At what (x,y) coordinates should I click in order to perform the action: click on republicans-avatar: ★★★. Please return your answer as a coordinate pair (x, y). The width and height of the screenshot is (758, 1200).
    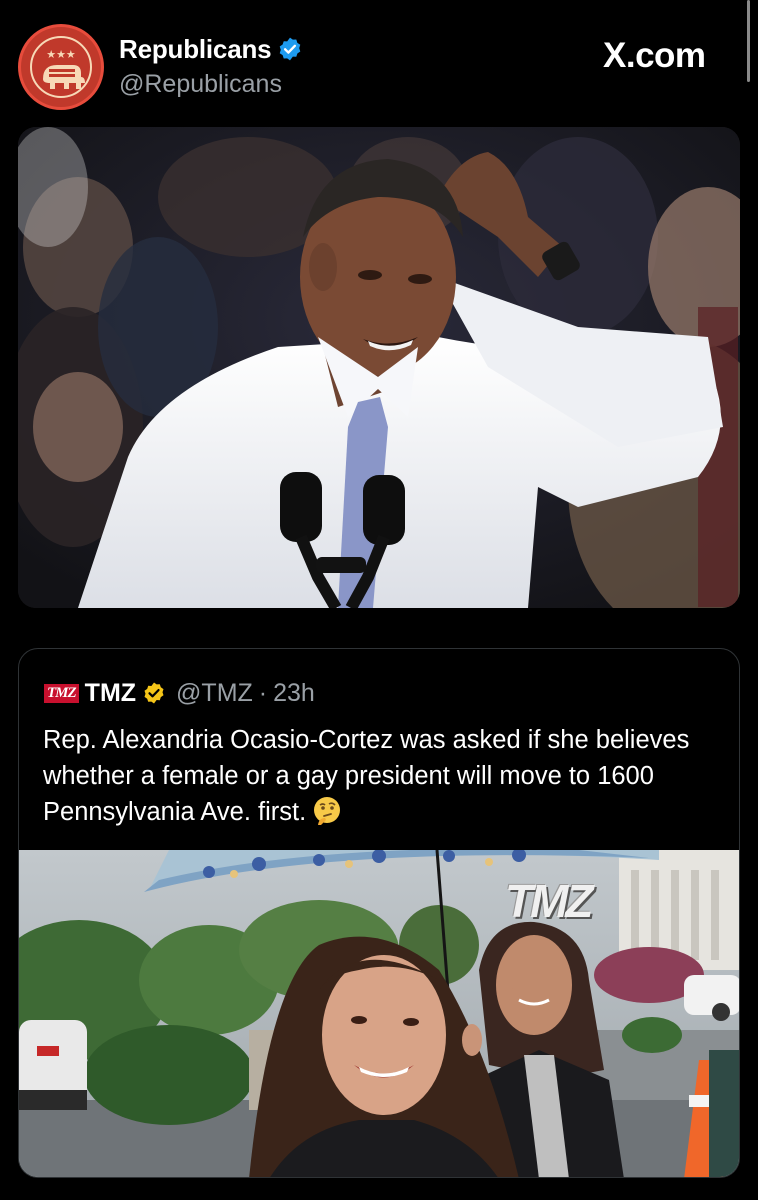
    Looking at the image, I should click on (61, 67).